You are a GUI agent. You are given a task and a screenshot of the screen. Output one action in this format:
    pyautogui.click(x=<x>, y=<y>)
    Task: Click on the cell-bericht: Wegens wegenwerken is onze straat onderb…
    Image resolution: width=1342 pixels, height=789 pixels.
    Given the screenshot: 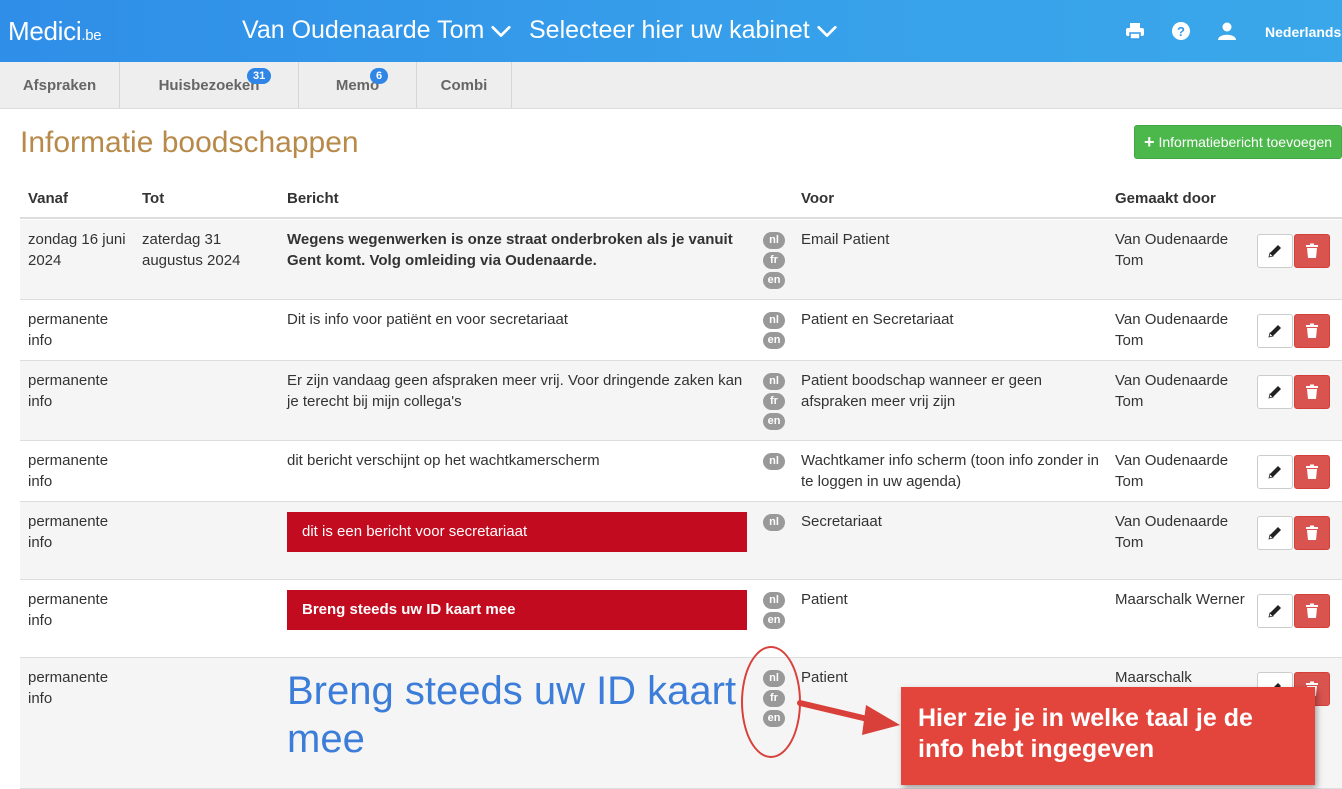 What is the action you would take?
    pyautogui.click(x=518, y=250)
    